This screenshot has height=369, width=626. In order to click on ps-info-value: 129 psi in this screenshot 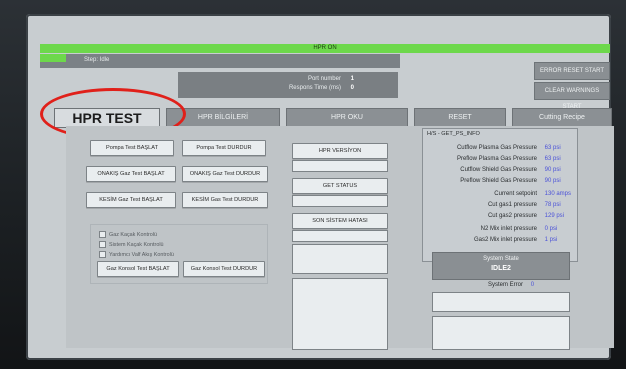, I will do `click(554, 216)`.